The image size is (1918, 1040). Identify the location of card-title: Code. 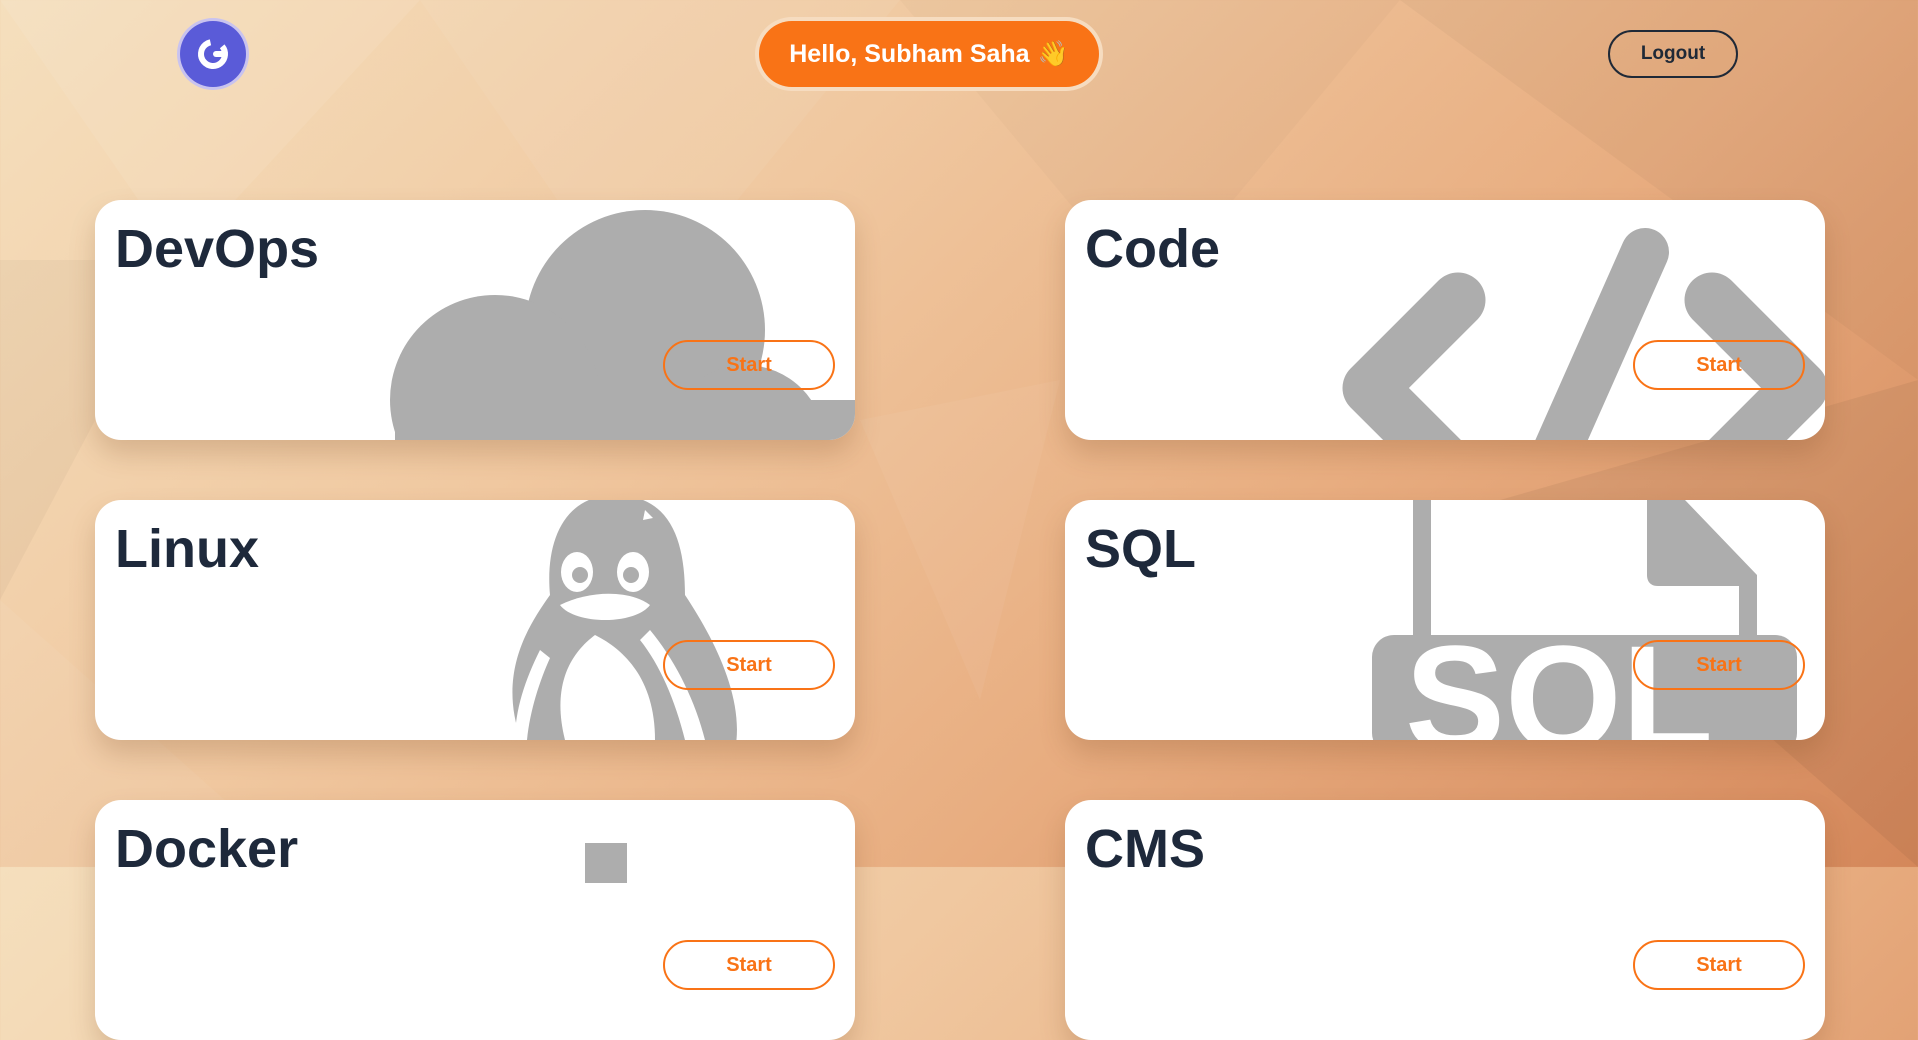
(1152, 249).